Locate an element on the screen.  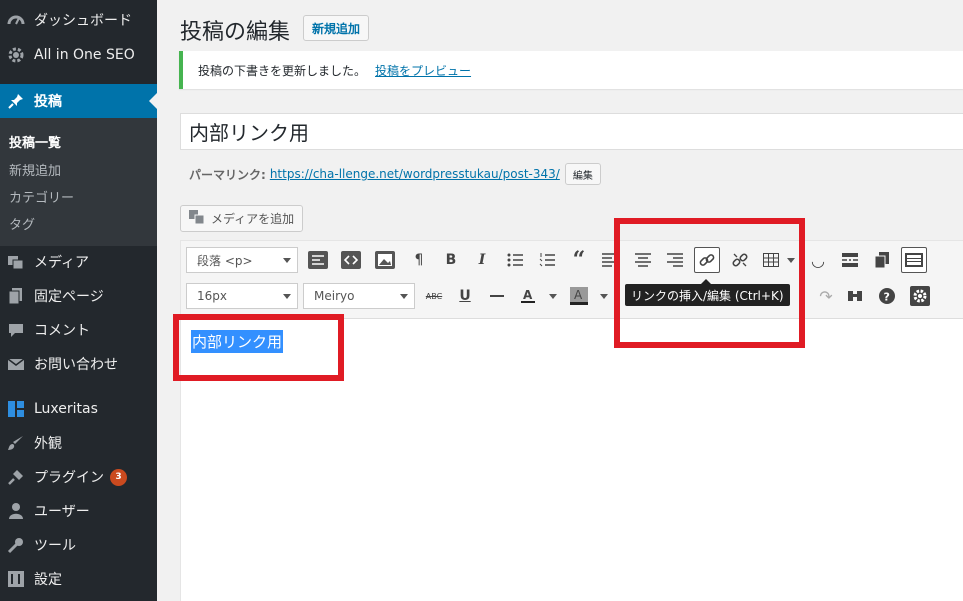
format-select-value: 段落 <p> is located at coordinates (225, 260).